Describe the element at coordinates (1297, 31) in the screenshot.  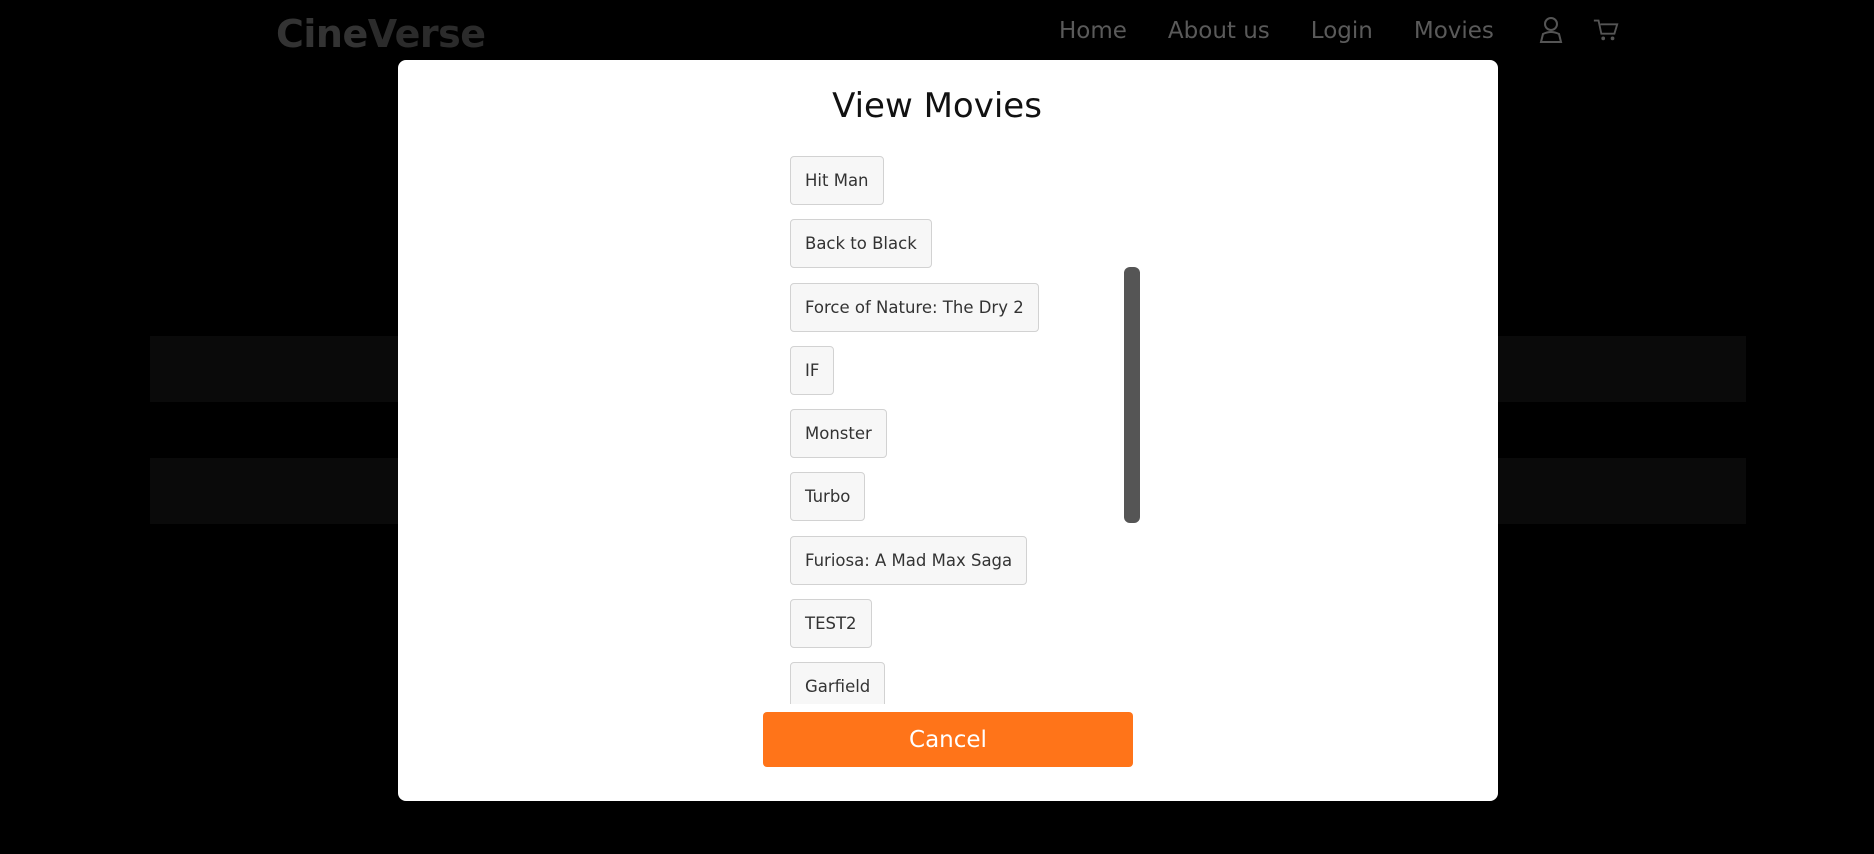
I see `main-nav: Home About us Login Movies` at that location.